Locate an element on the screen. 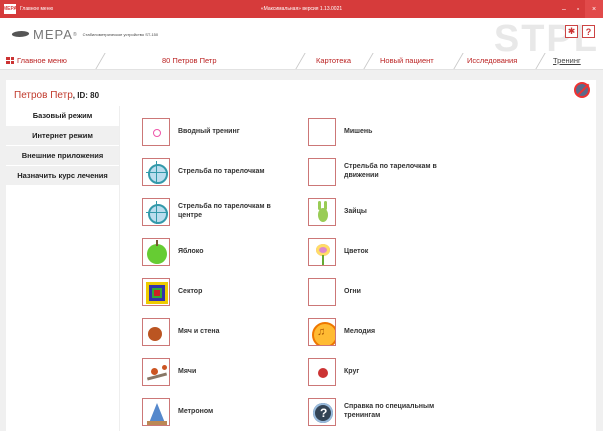 This screenshot has height=431, width=603. ball-wall-icon is located at coordinates (156, 332).